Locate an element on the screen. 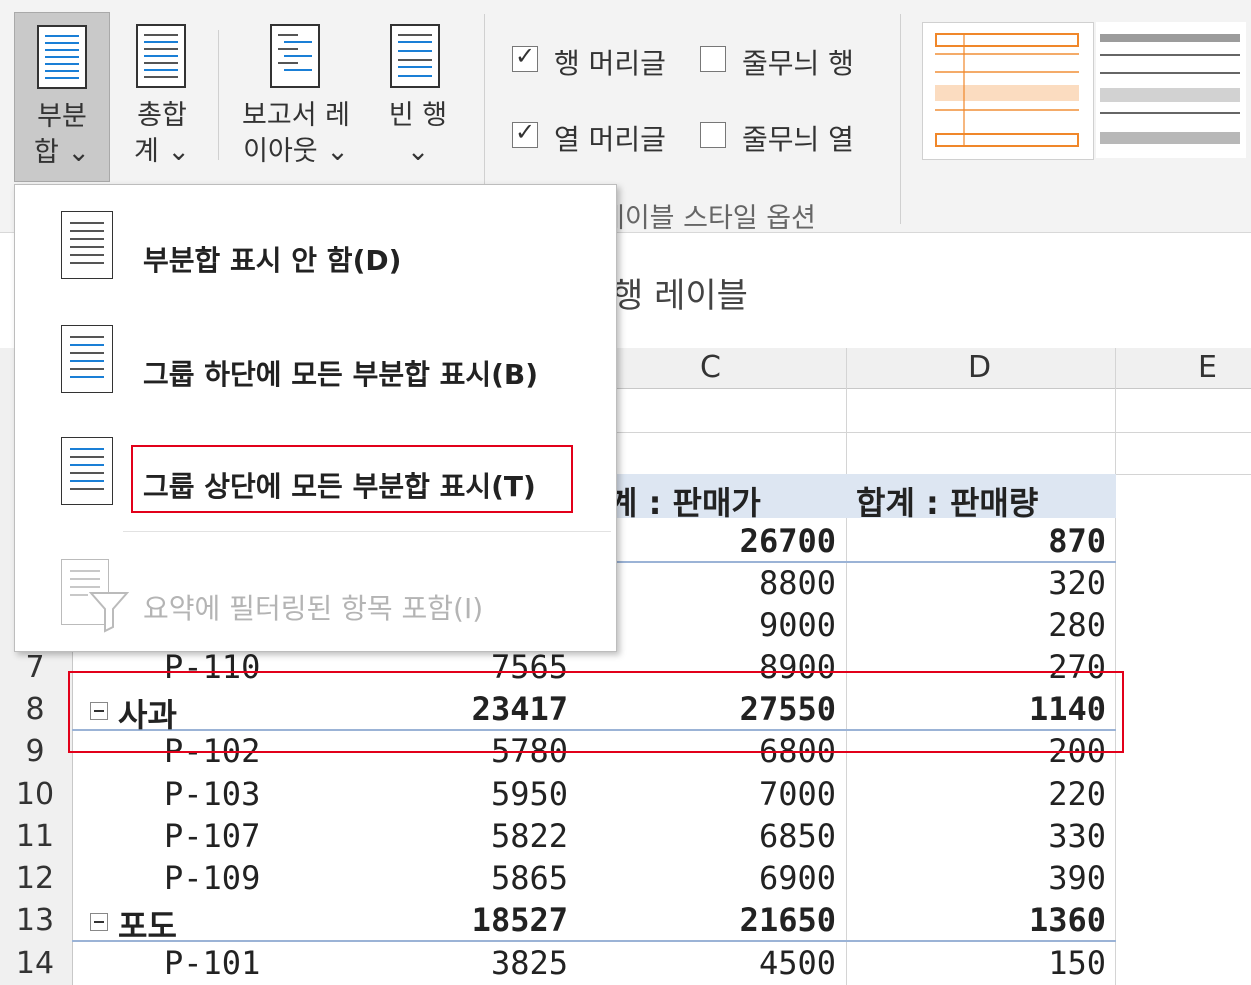  cell-d: 220 is located at coordinates (983, 794).